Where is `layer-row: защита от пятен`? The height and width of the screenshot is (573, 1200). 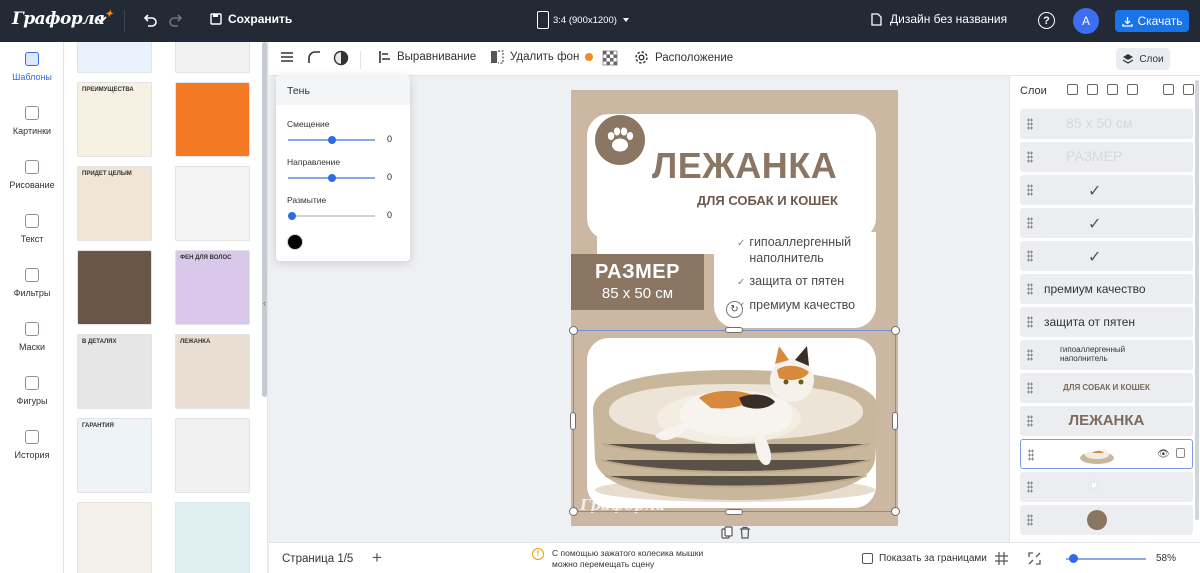 layer-row: защита от пятен is located at coordinates (1106, 322).